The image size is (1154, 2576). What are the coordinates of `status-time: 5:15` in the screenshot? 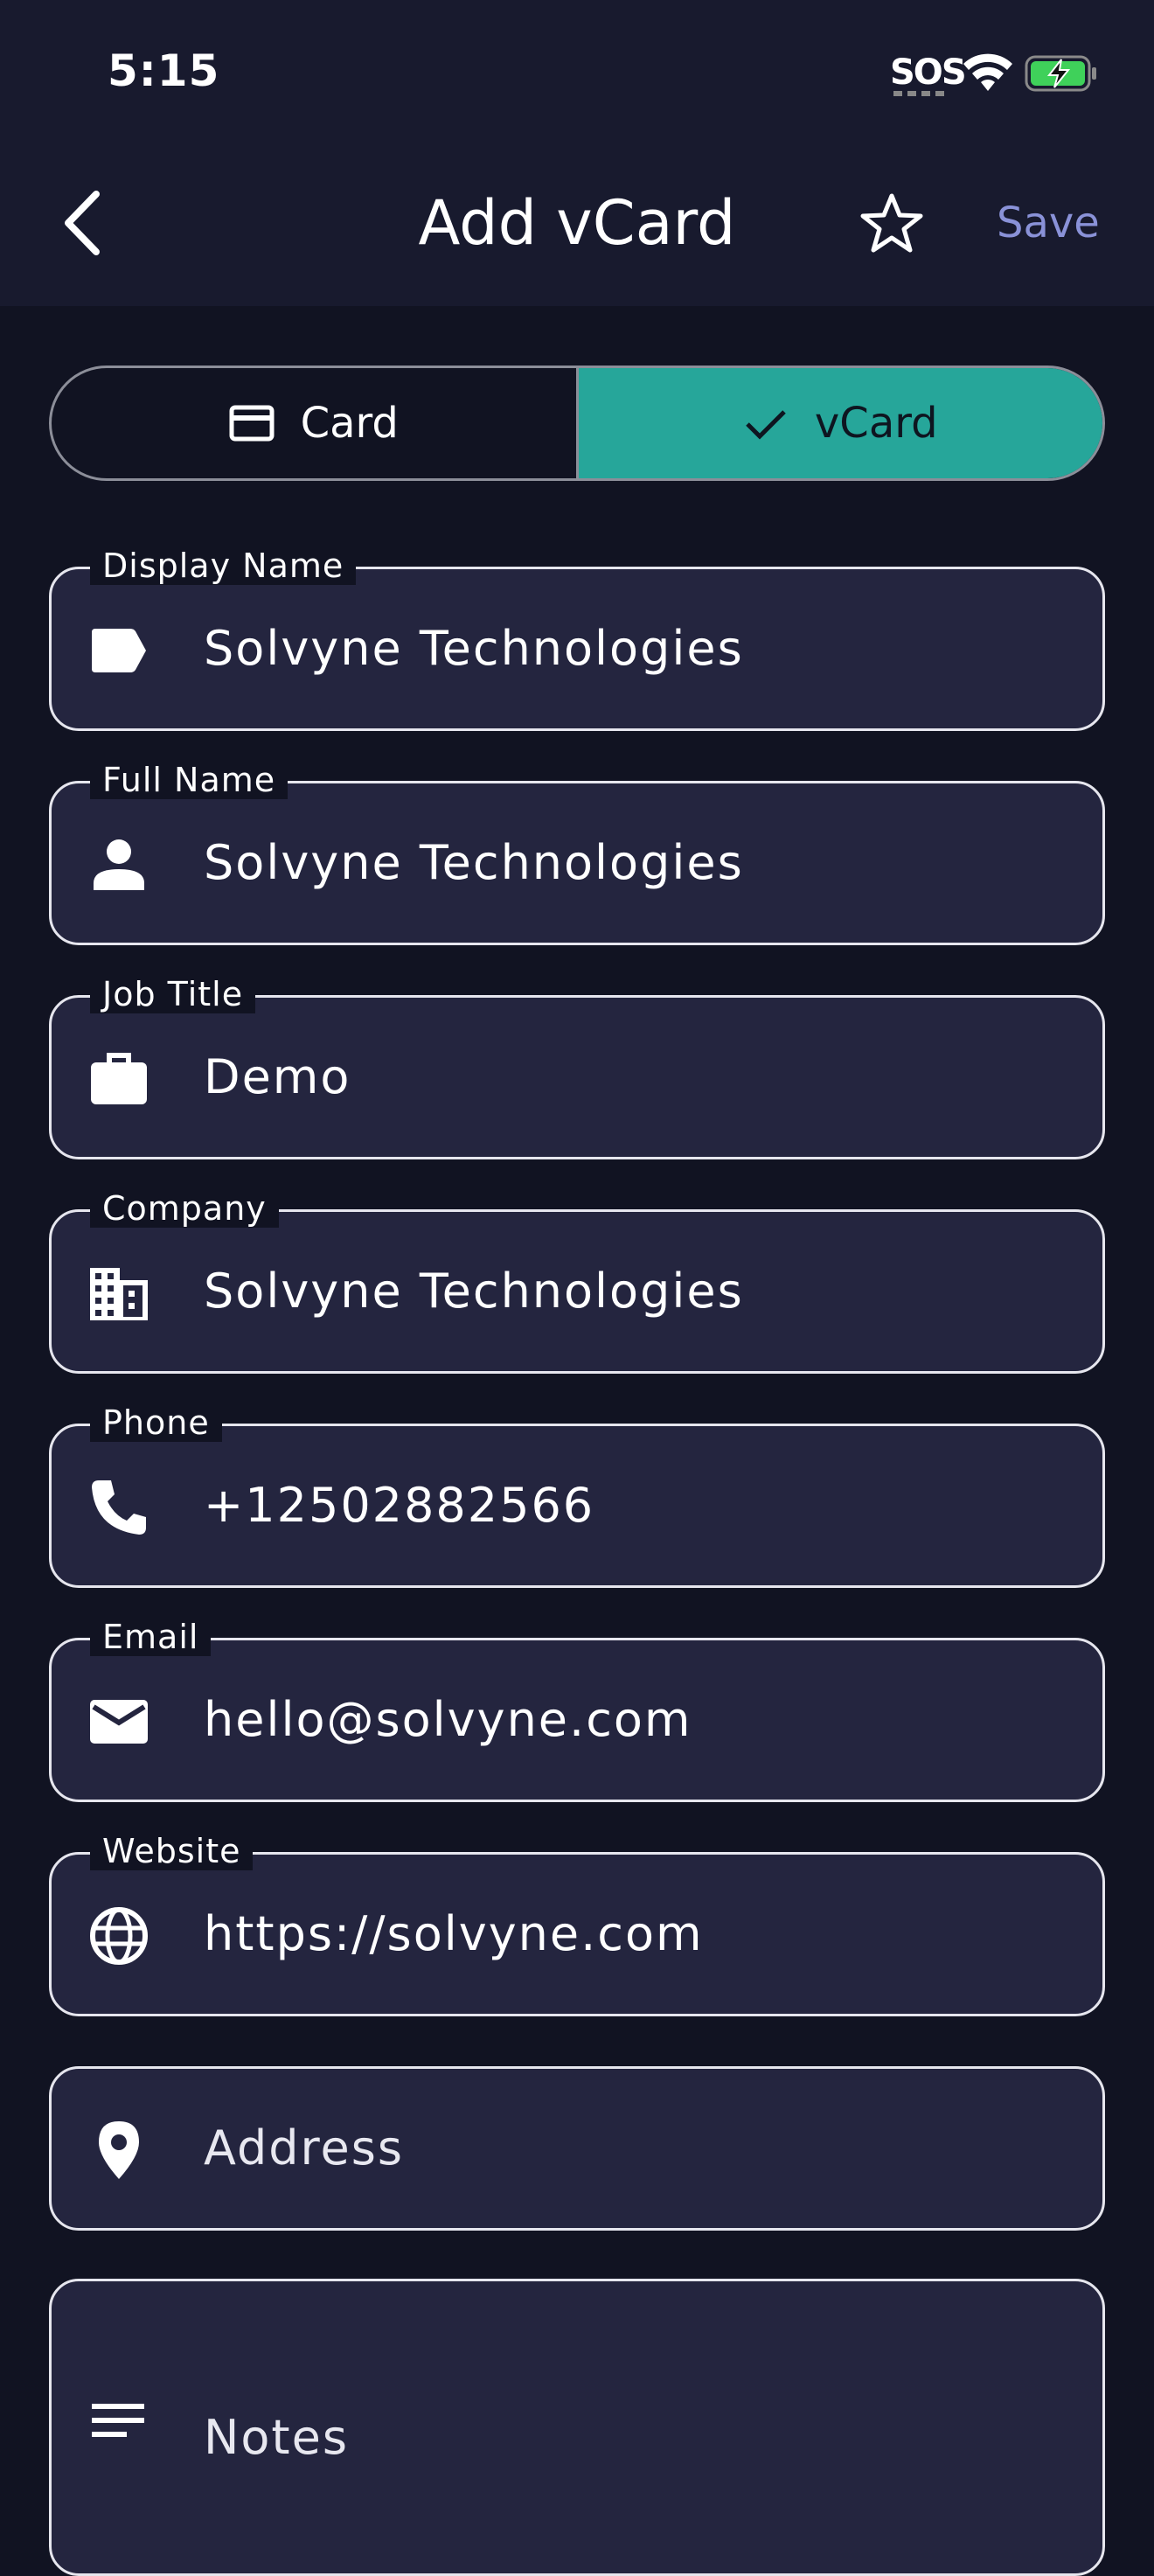 It's located at (164, 70).